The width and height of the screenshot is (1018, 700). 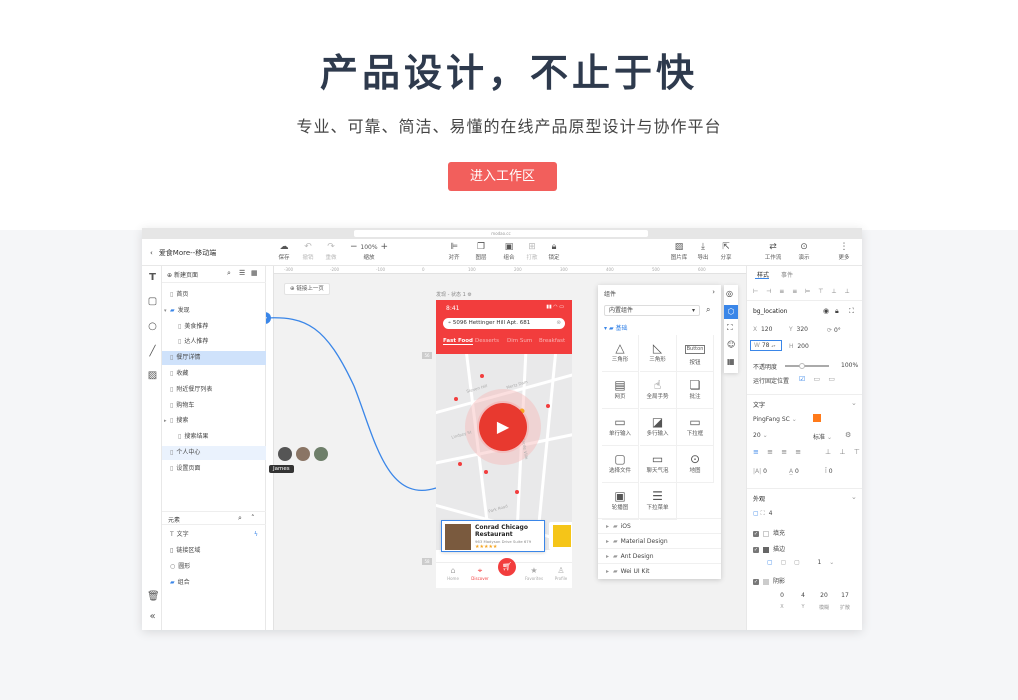 I want to click on h-field: H 200, so click(x=799, y=346).